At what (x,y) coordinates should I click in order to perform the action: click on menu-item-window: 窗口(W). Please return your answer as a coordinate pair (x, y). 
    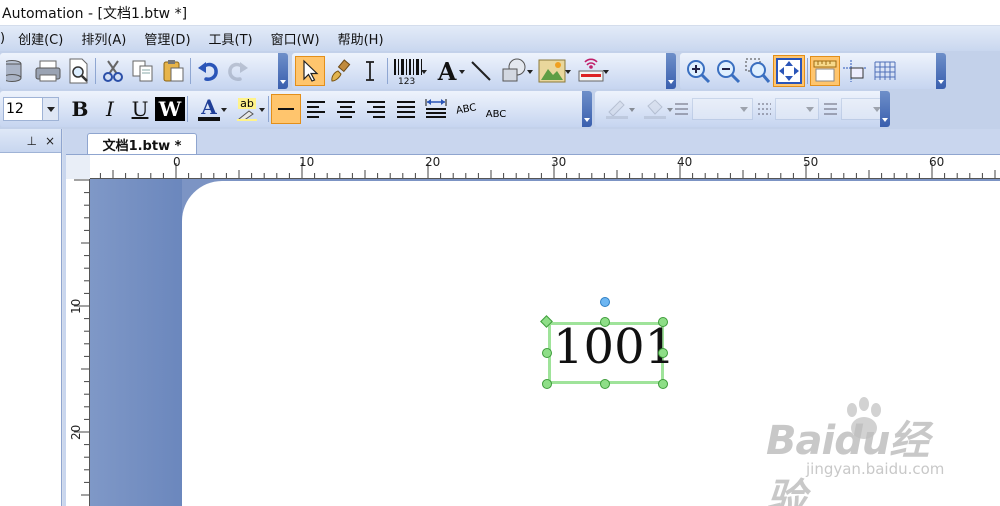
    Looking at the image, I should click on (295, 38).